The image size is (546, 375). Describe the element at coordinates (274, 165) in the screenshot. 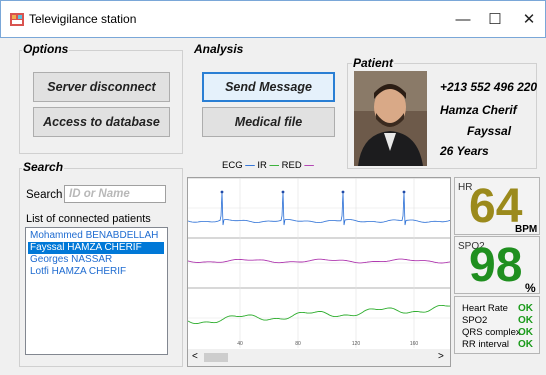

I see `legend-ir-swatch: —` at that location.